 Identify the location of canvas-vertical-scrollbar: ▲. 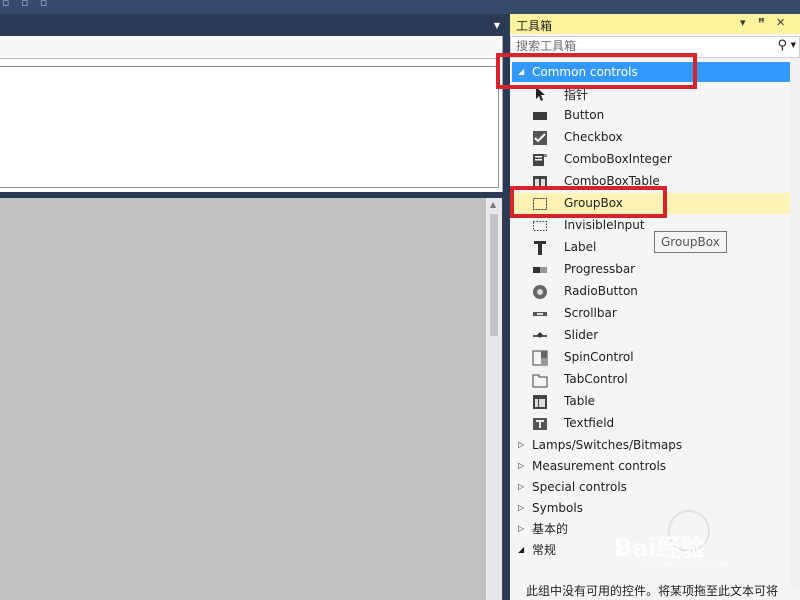
(494, 399).